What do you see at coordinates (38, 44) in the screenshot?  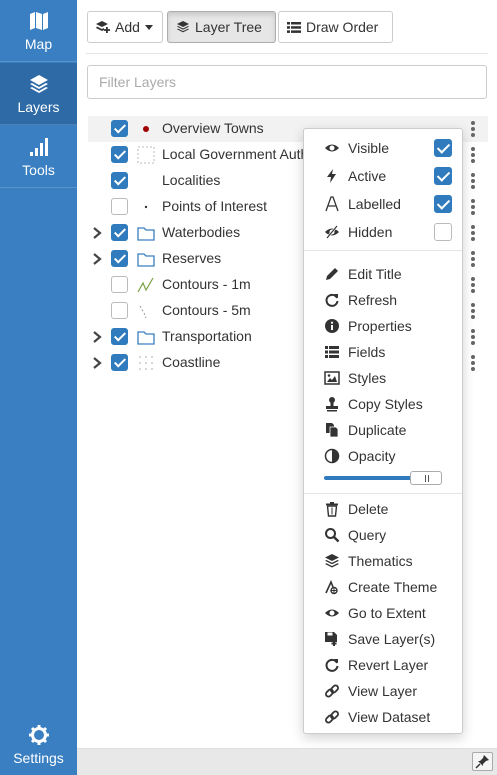 I see `nav-map-label: Map` at bounding box center [38, 44].